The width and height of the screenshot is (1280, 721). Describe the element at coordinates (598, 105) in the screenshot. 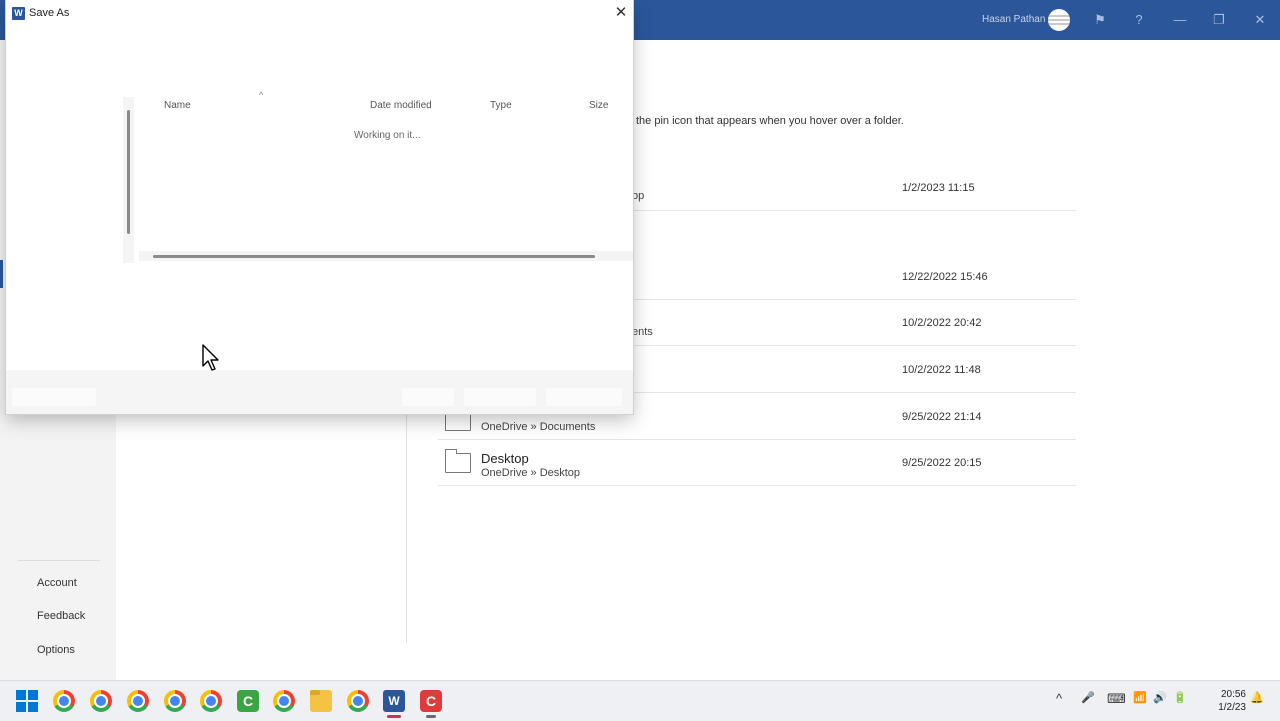

I see `column-header-size: Size` at that location.